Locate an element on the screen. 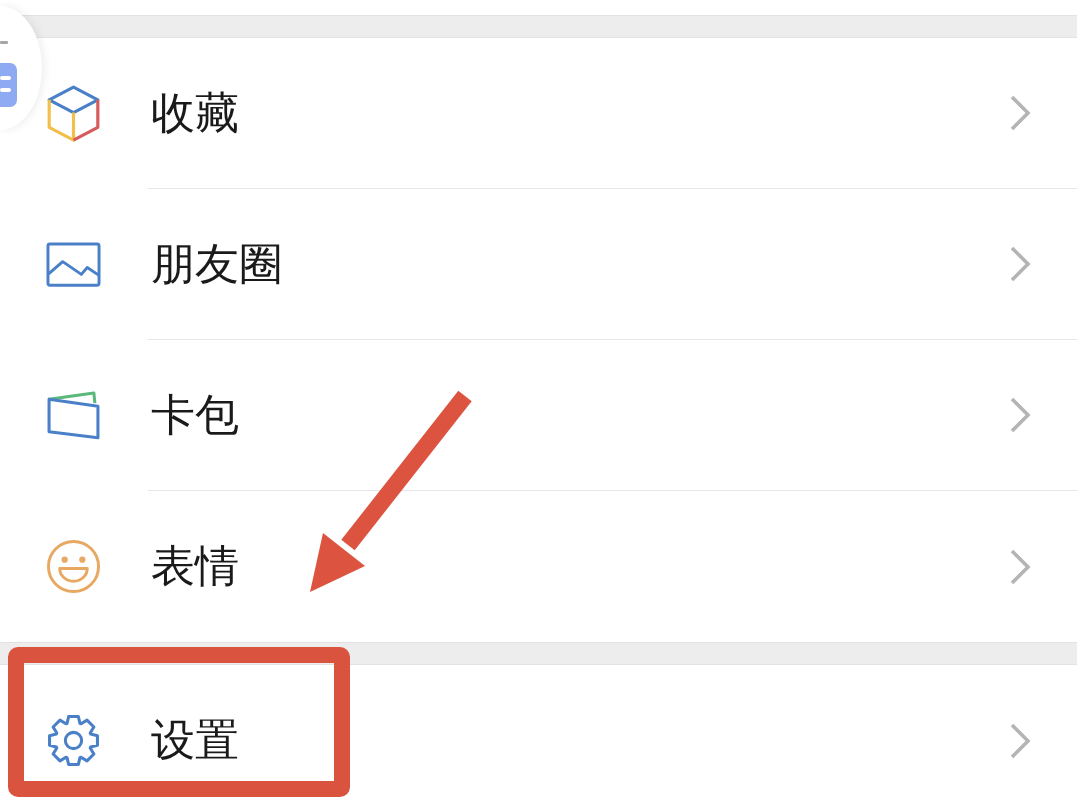 This screenshot has height=807, width=1077. smiley-icon is located at coordinates (73, 566).